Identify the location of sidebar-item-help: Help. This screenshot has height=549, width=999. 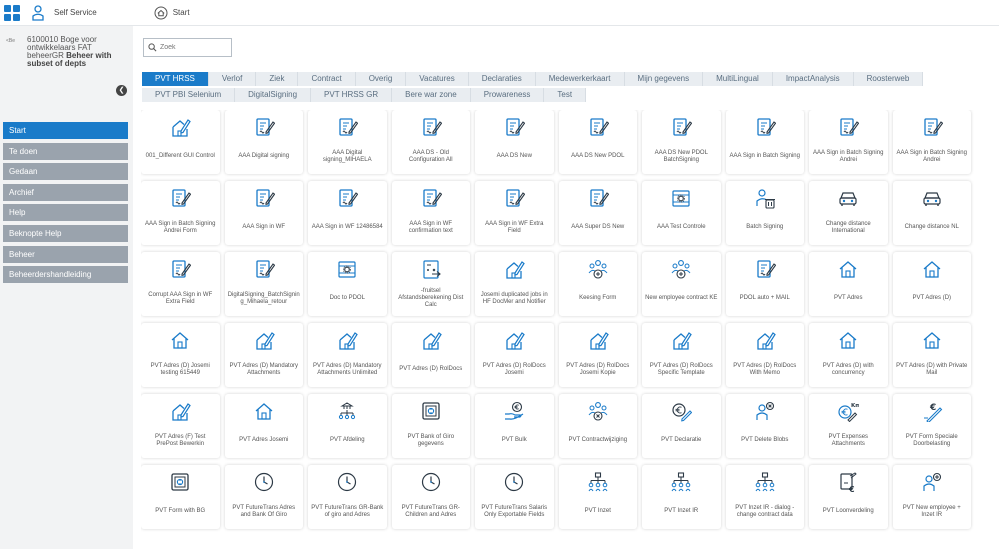
(65, 213).